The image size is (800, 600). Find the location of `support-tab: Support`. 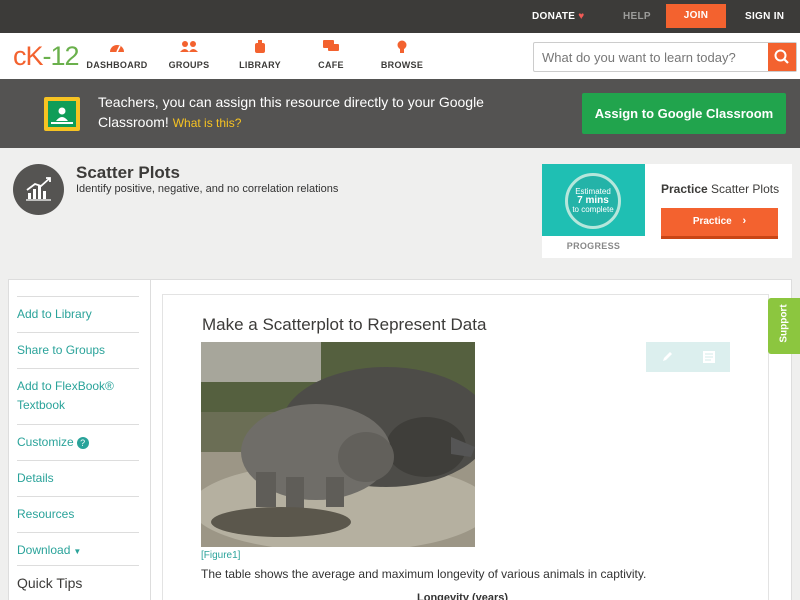

support-tab: Support is located at coordinates (784, 326).